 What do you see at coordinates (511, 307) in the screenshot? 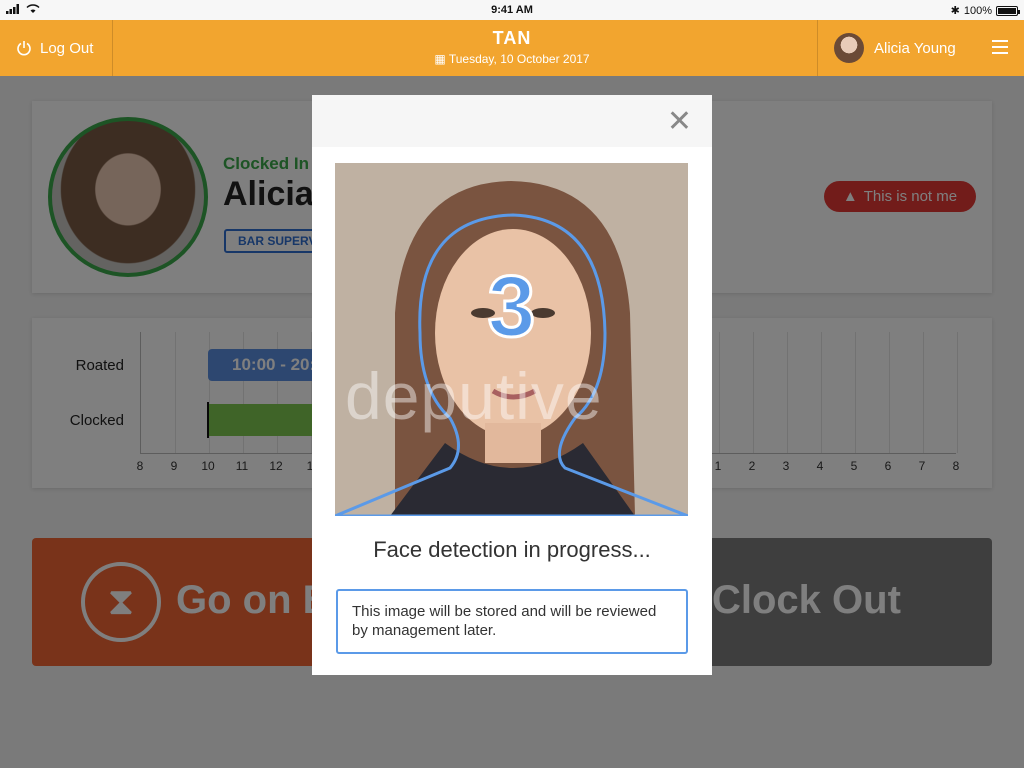
I see `countdown-number: 3` at bounding box center [511, 307].